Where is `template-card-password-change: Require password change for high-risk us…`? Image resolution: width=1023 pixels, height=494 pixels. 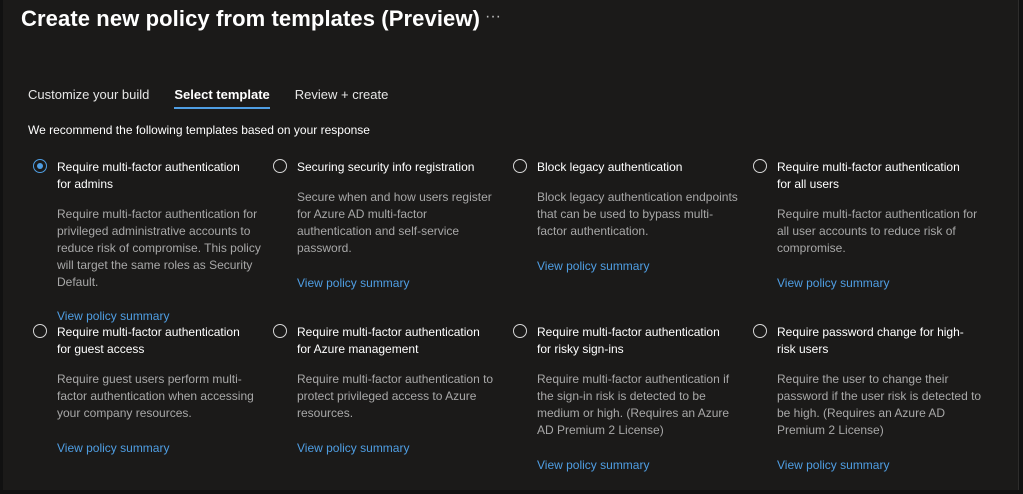
template-card-password-change: Require password change for high-risk us… is located at coordinates (867, 401).